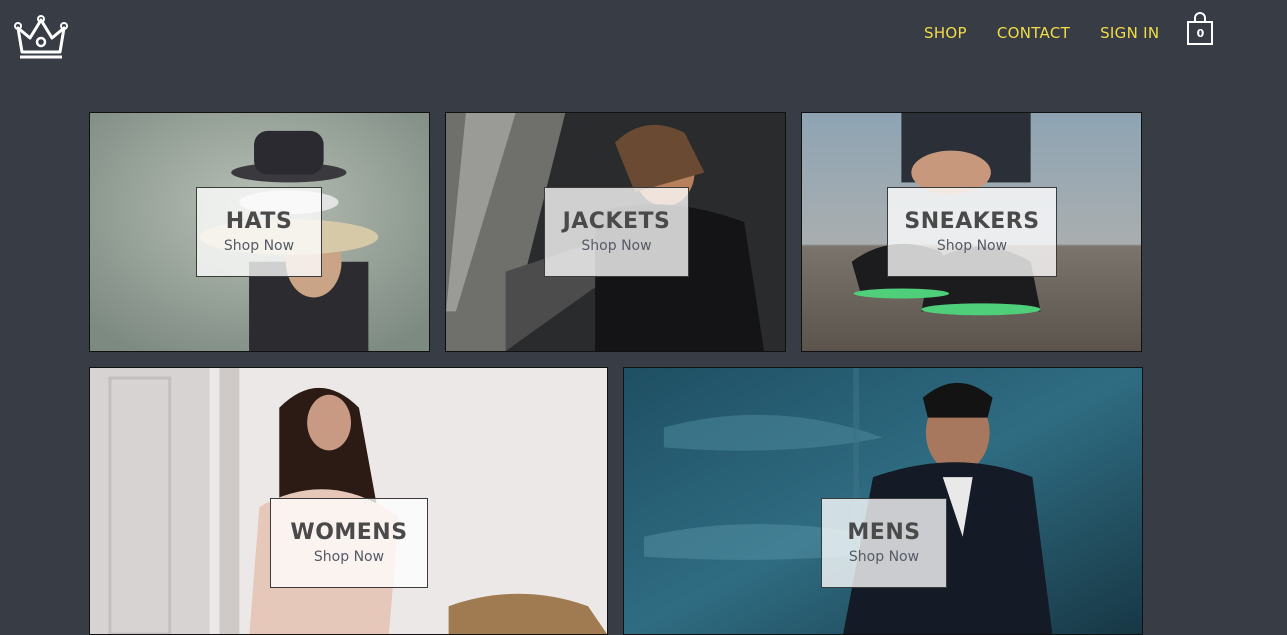  I want to click on womens-shop-now: Shop Now, so click(349, 557).